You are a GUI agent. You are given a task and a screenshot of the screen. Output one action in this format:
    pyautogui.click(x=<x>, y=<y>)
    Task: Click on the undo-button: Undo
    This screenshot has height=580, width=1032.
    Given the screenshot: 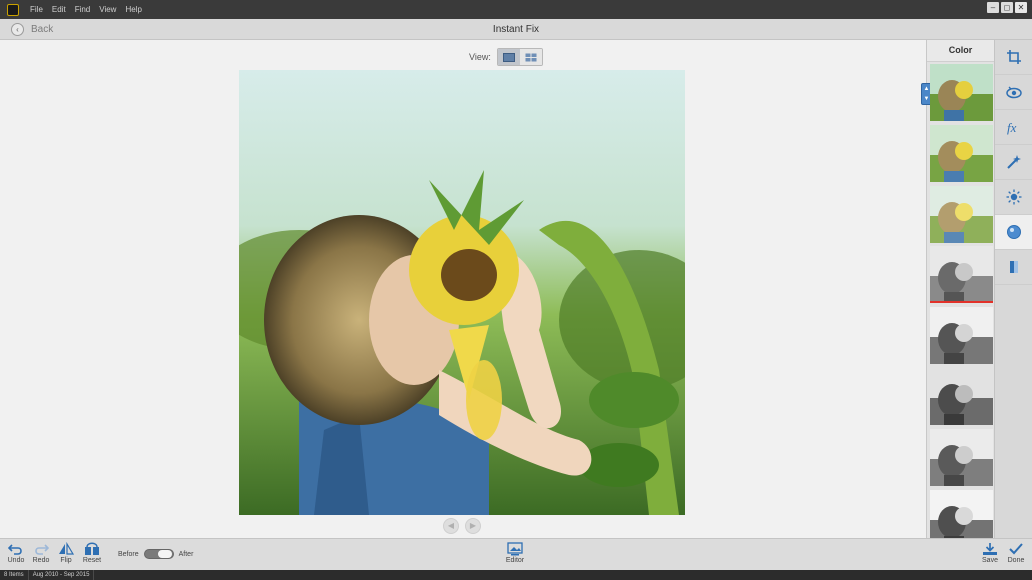 What is the action you would take?
    pyautogui.click(x=16, y=553)
    